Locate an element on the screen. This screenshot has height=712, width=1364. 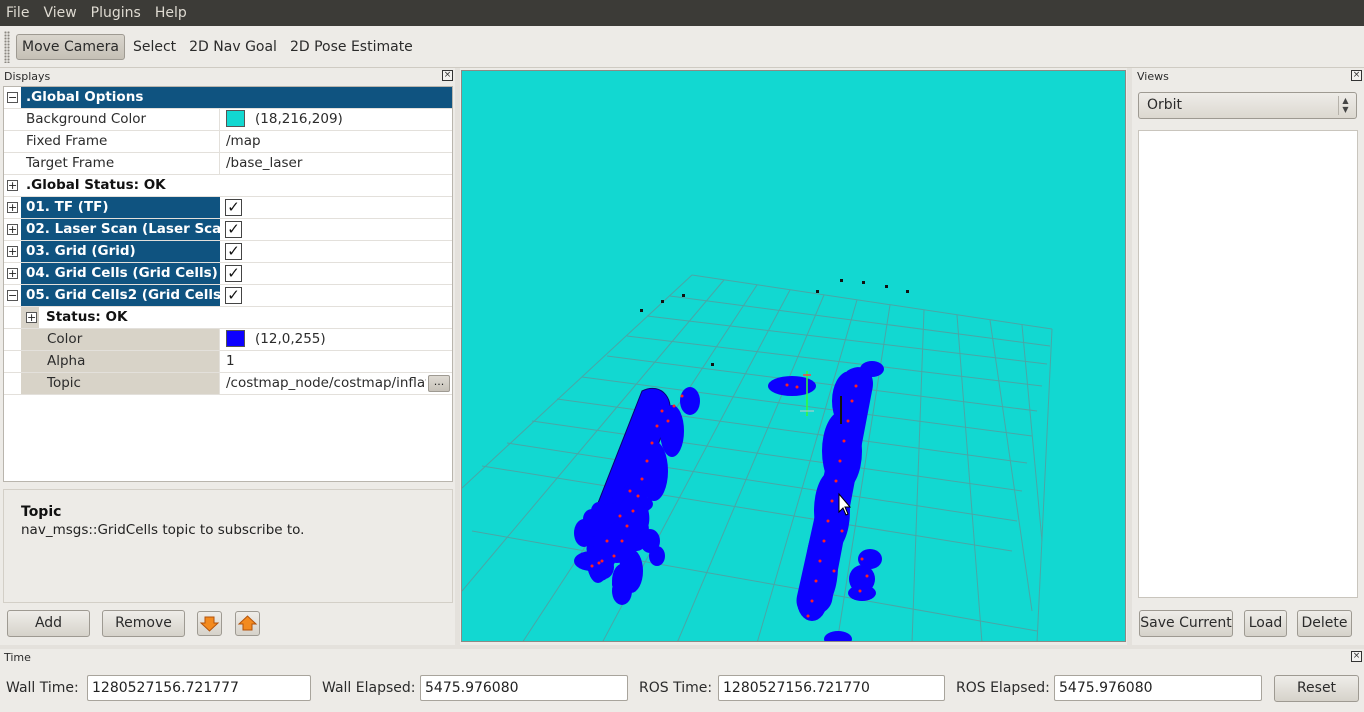
time-close-icon: × is located at coordinates (1356, 656).